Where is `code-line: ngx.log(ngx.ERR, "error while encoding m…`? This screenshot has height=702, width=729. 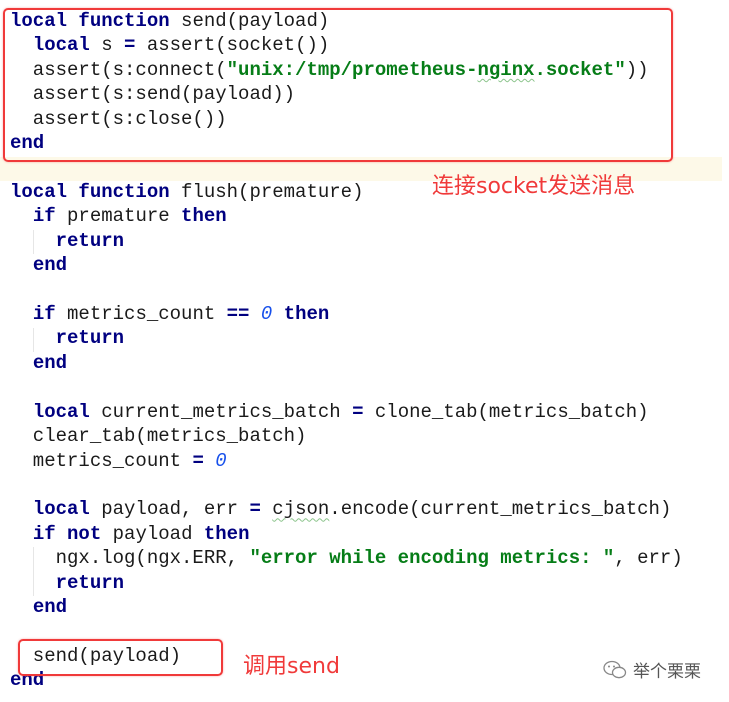 code-line: ngx.log(ngx.ERR, "error while encoding m… is located at coordinates (346, 558).